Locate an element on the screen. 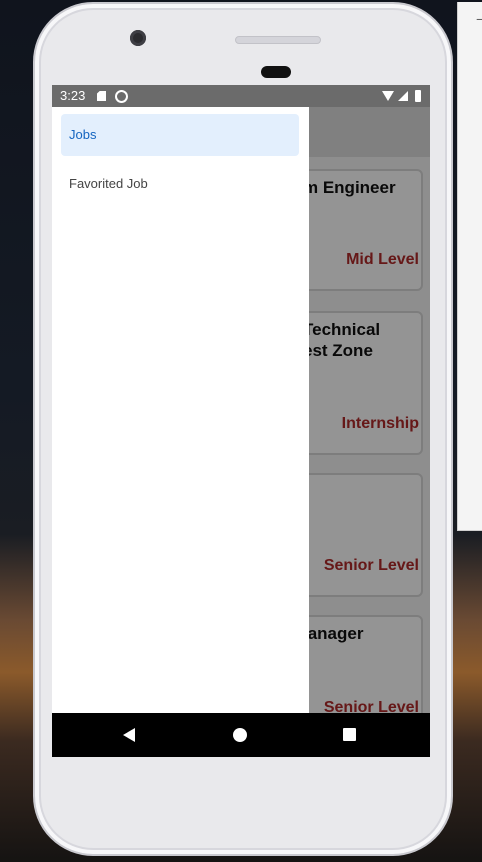 Image resolution: width=482 pixels, height=862 pixels. drawer-item-label: Favorited Job is located at coordinates (108, 183).